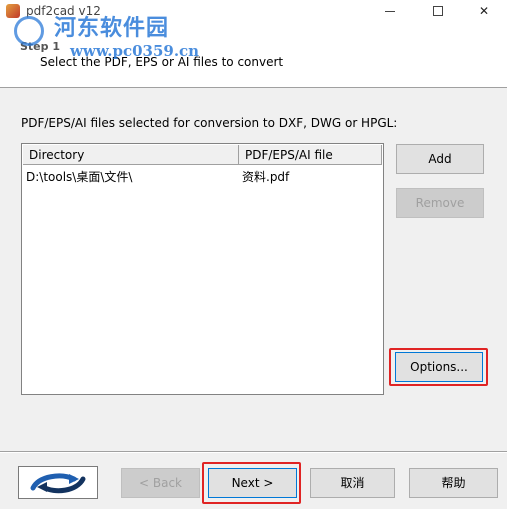 The image size is (507, 509). I want to click on next-highlight-box, so click(251, 483).